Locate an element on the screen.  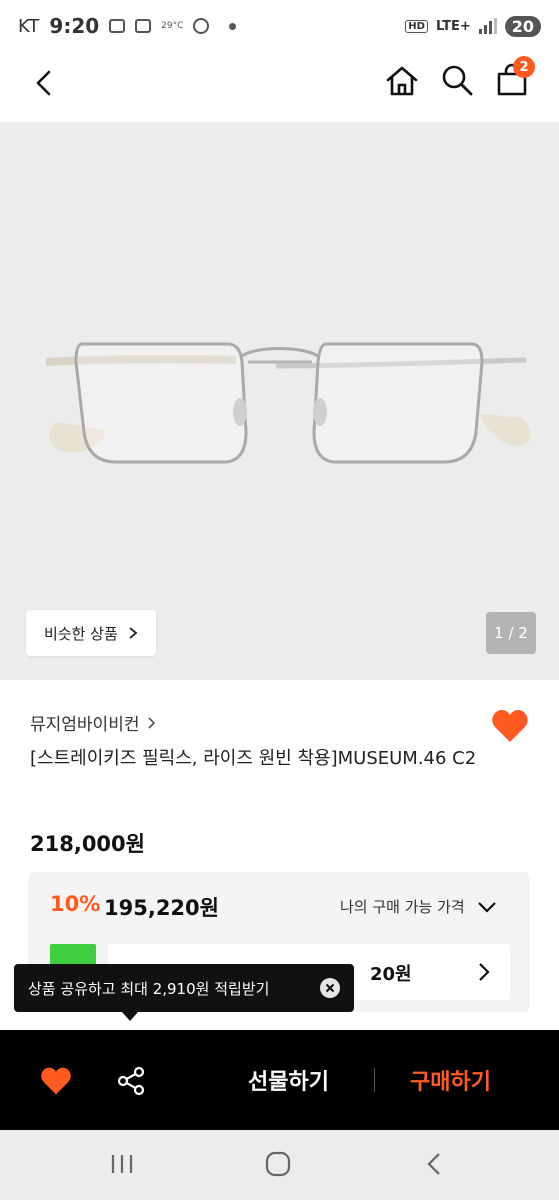
product-title: [스트레이키즈 필릭스, 라이즈 원빈 착용]MUSEUM.46 C2 is located at coordinates (253, 758).